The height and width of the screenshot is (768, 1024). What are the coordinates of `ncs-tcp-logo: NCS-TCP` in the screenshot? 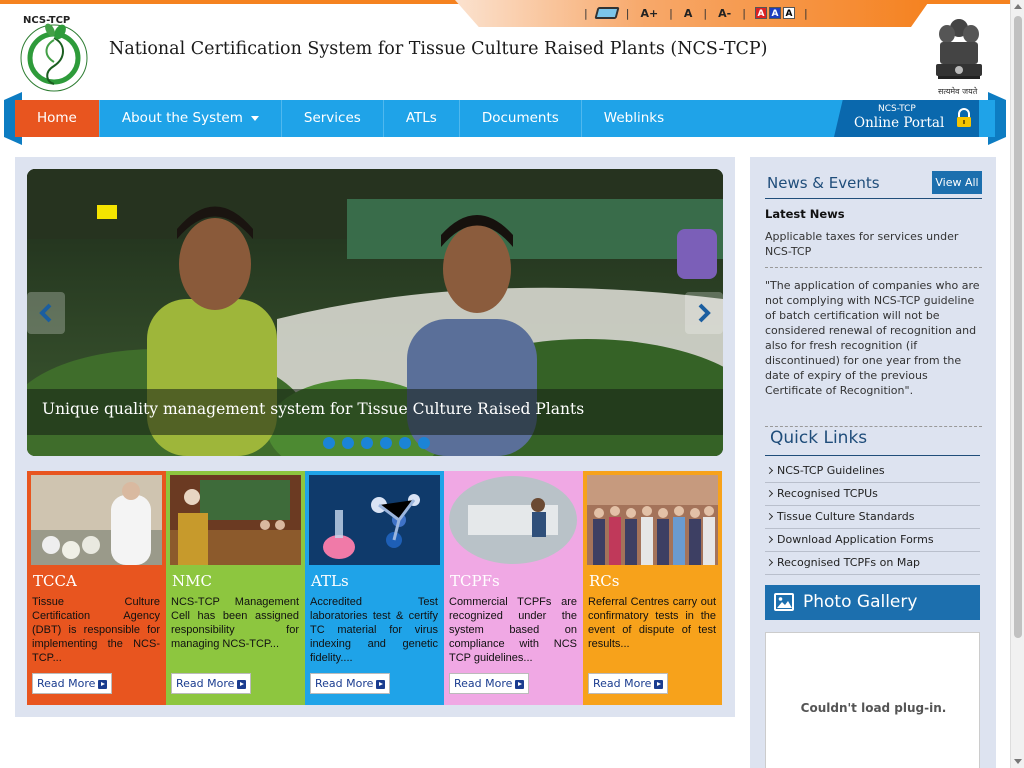 It's located at (54, 53).